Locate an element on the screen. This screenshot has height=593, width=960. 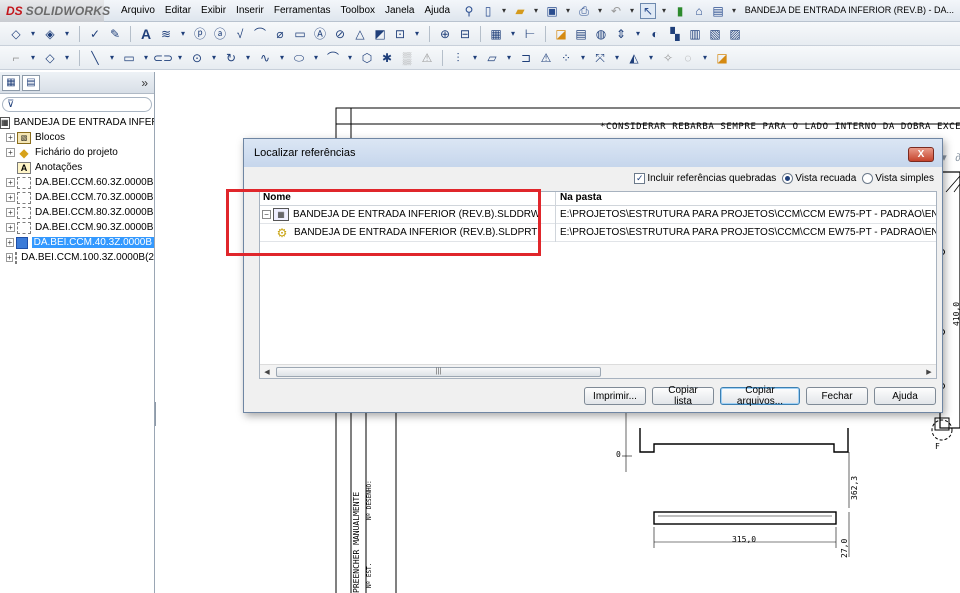
open-folder-icon: ▰ is located at coordinates (520, 11).